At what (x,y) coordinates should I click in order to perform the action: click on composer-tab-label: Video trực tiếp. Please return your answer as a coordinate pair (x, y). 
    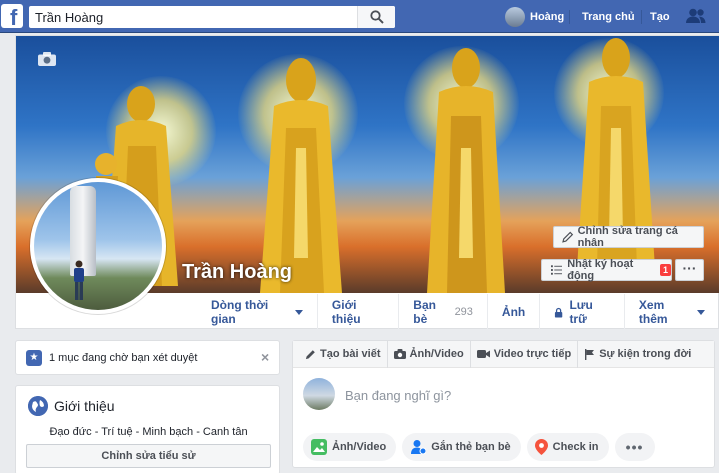
    Looking at the image, I should click on (532, 354).